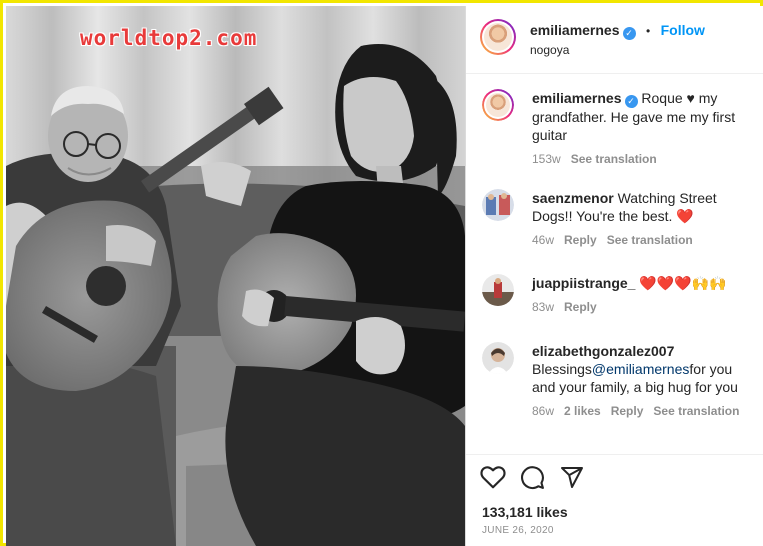  I want to click on comment-username: juappiistrange_, so click(583, 283).